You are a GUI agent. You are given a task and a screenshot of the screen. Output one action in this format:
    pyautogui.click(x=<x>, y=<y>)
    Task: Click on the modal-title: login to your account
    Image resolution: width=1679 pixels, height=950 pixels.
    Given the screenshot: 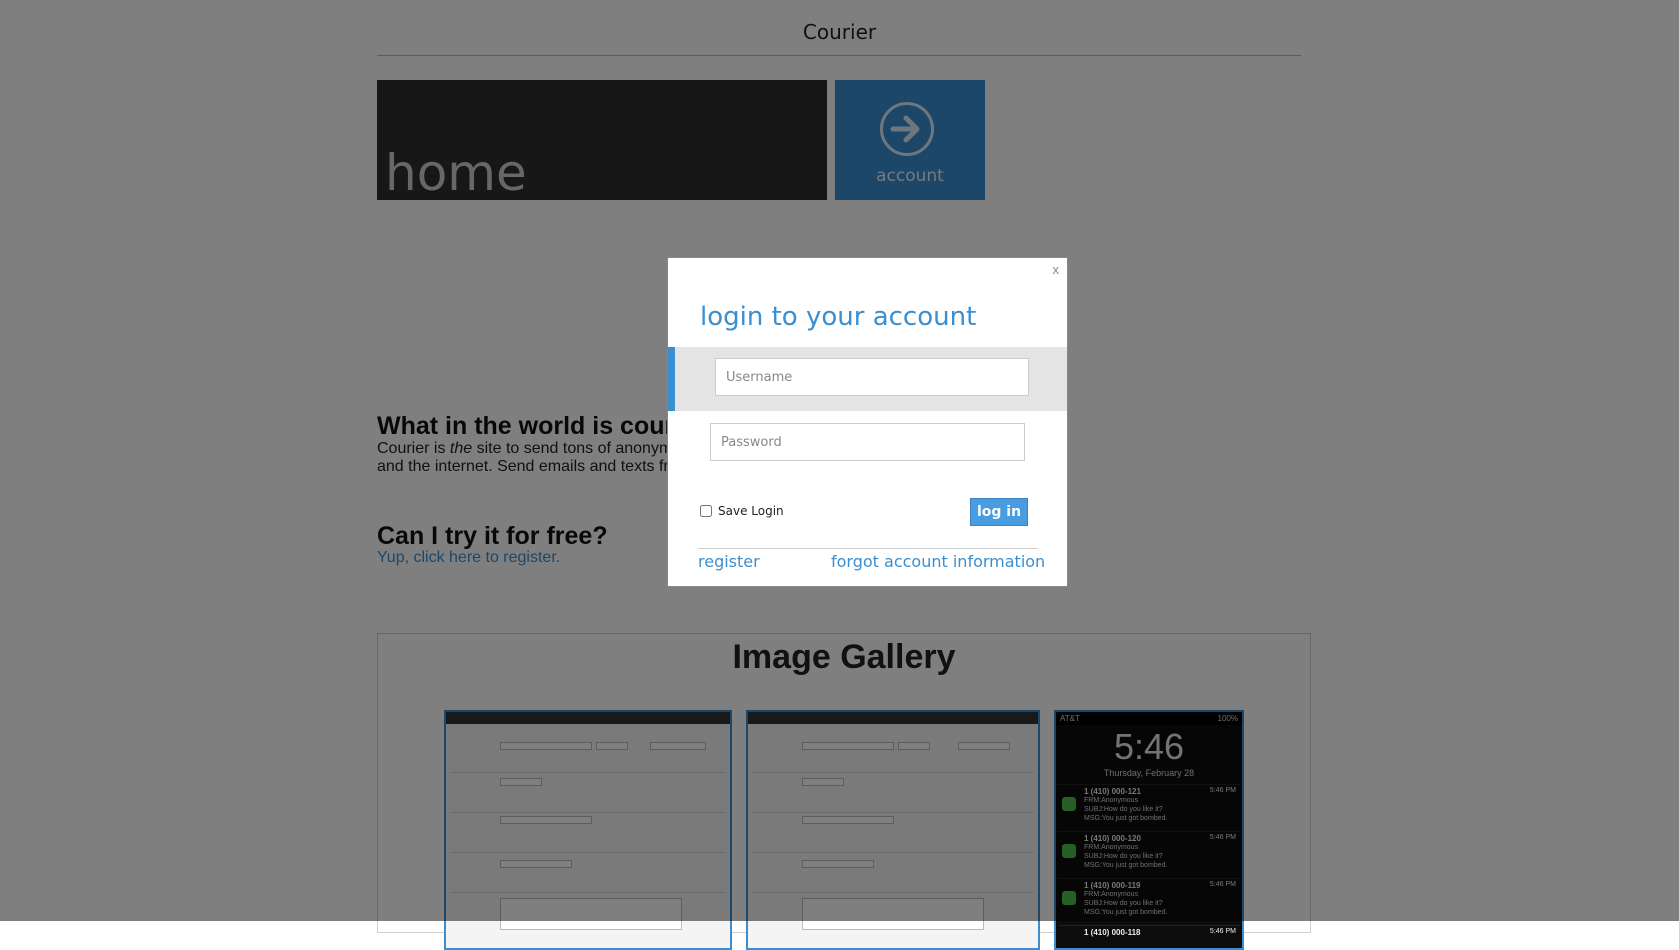 What is the action you would take?
    pyautogui.click(x=838, y=317)
    